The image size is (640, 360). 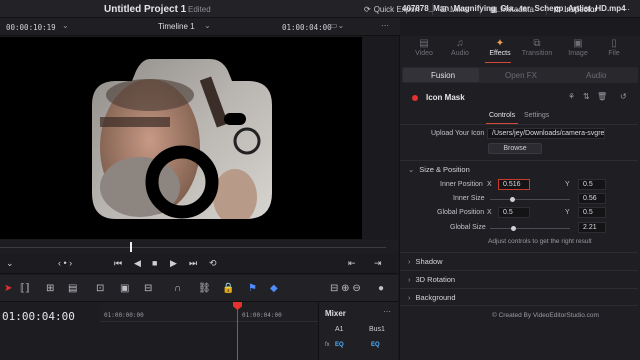 I want to click on play-icon: ▶, so click(x=173, y=263).